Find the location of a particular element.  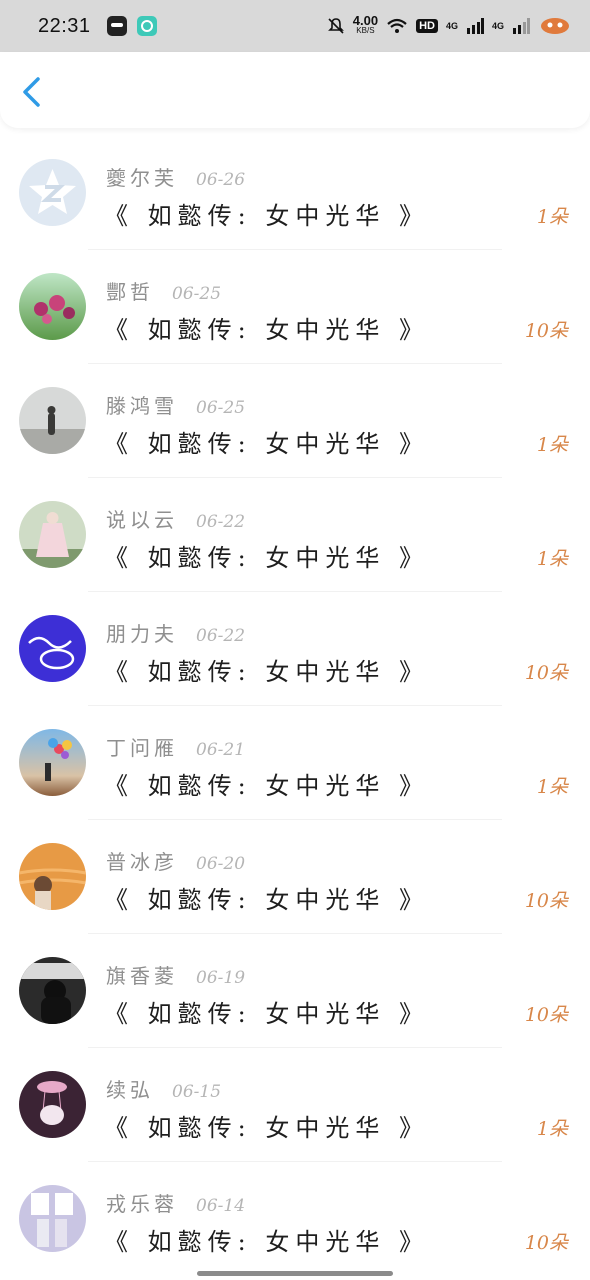

network-type-2: 4G is located at coordinates (497, 26).